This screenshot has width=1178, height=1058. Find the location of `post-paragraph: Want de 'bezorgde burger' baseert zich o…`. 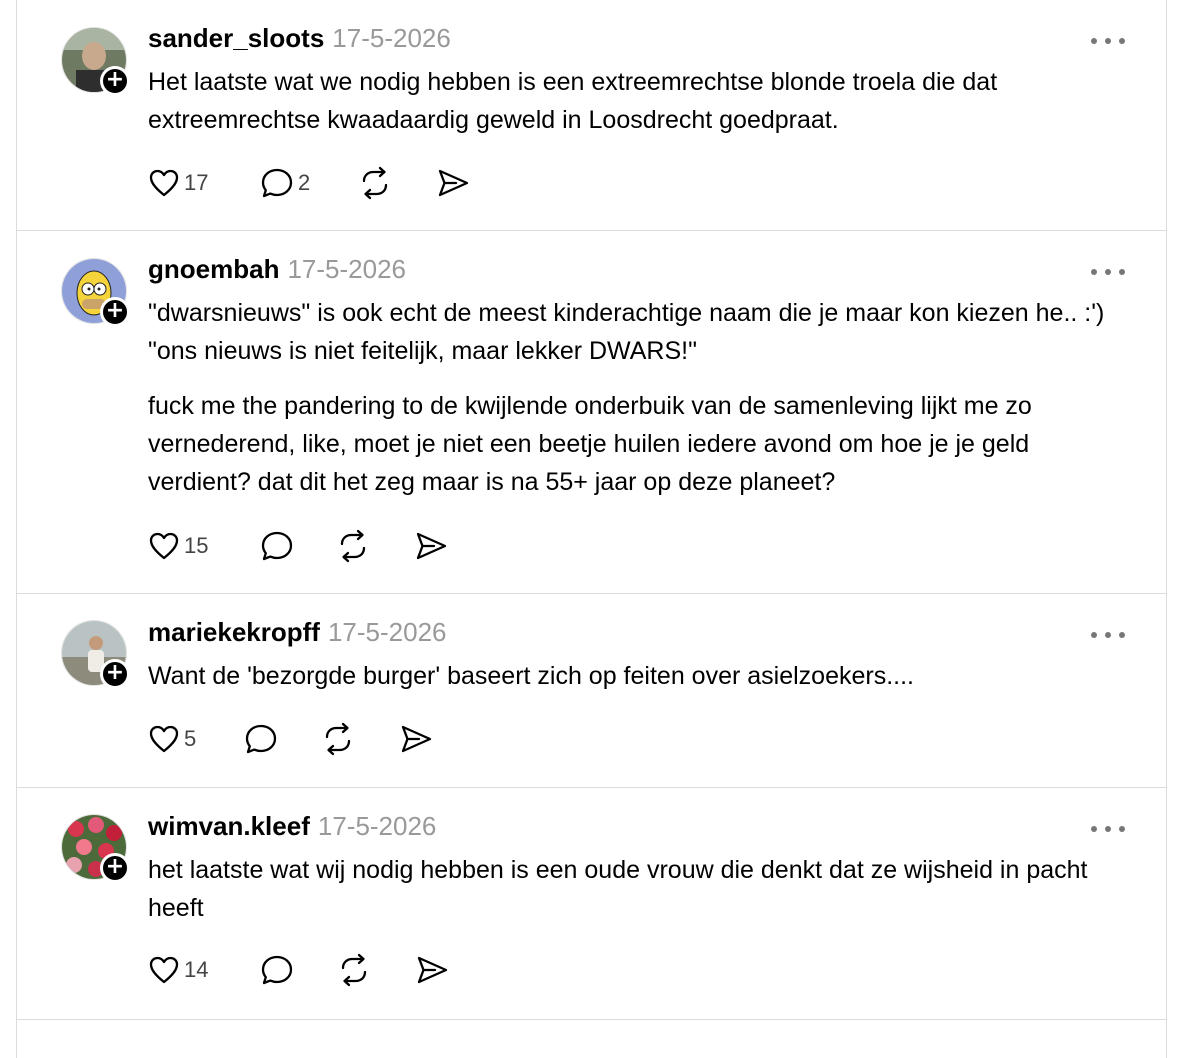

post-paragraph: Want de 'bezorgde burger' baseert zich o… is located at coordinates (531, 676).